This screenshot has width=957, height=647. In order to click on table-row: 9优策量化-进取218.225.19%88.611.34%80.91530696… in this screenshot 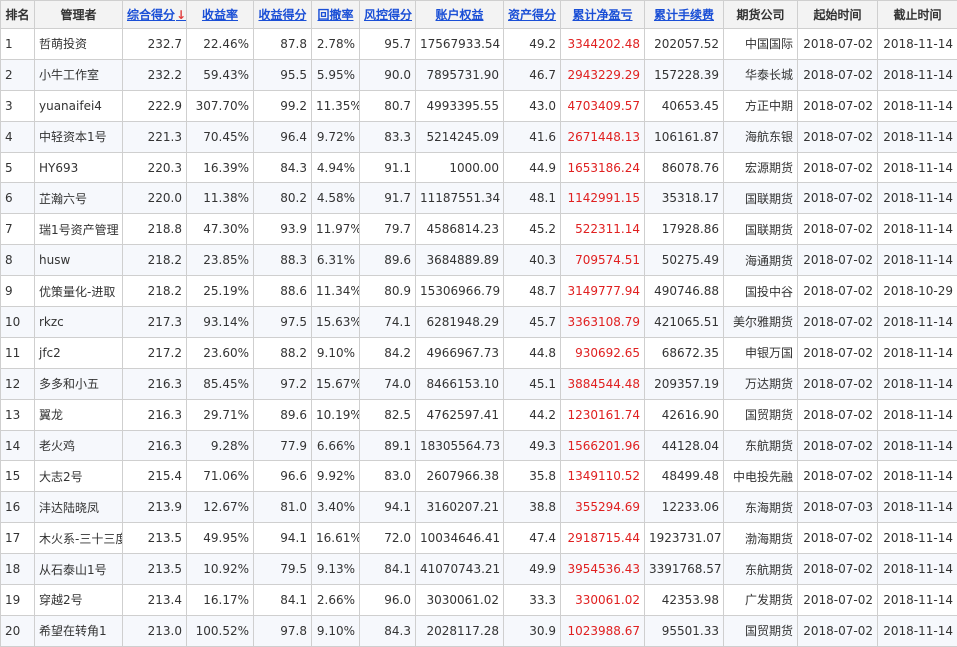, I will do `click(479, 291)`.